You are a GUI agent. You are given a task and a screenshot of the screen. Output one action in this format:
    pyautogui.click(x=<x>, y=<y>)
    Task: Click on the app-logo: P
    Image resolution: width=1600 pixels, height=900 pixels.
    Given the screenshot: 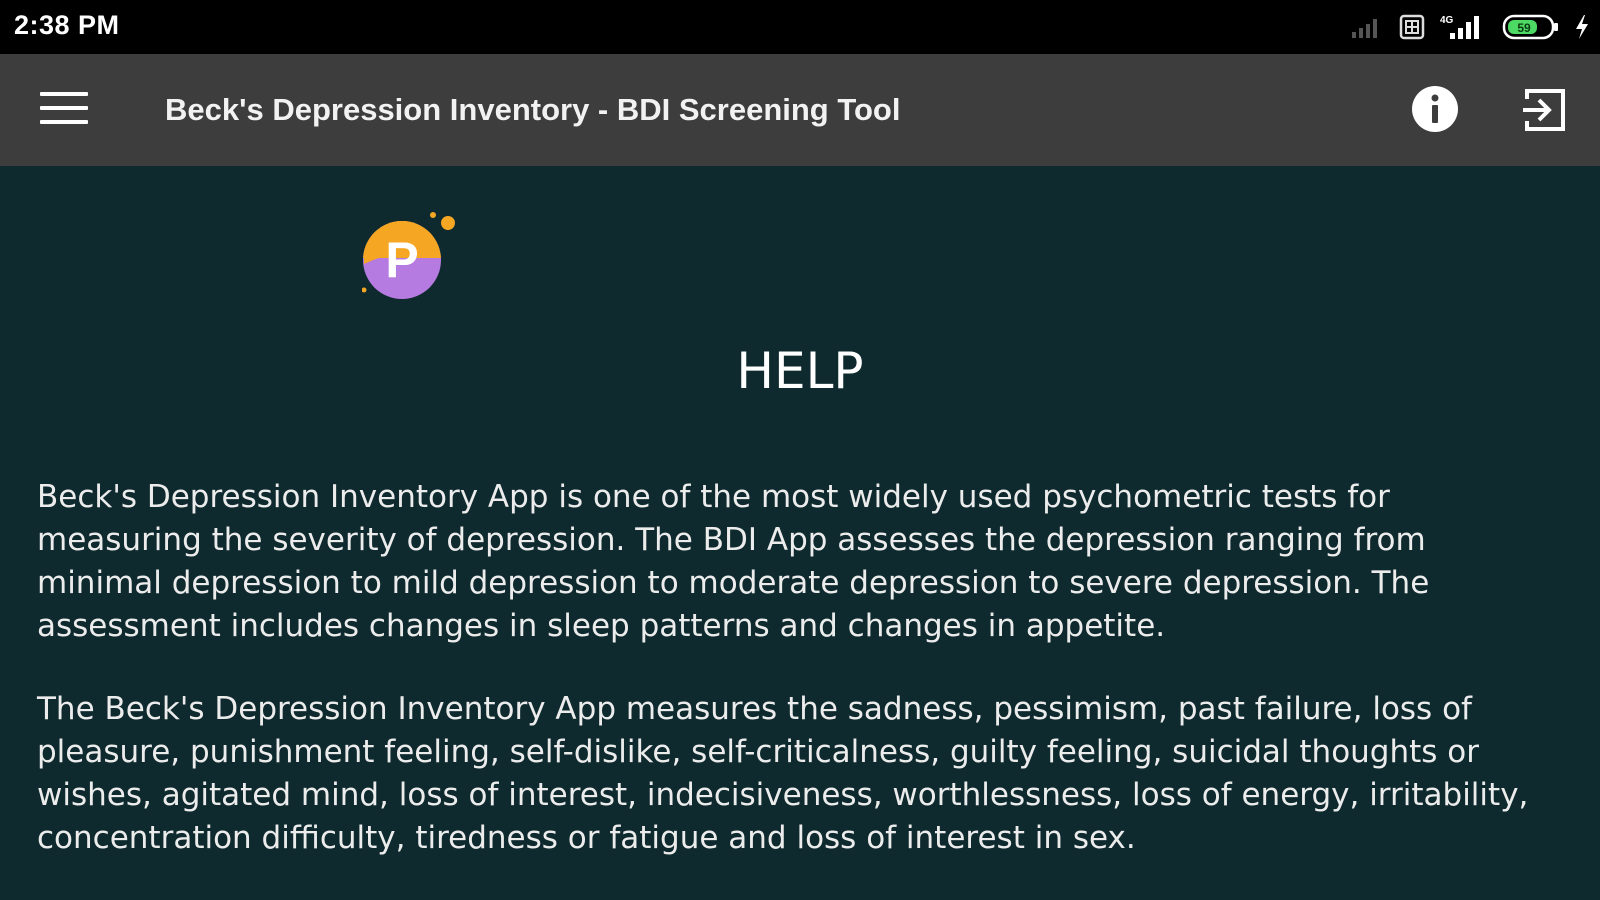 What is the action you would take?
    pyautogui.click(x=408, y=255)
    